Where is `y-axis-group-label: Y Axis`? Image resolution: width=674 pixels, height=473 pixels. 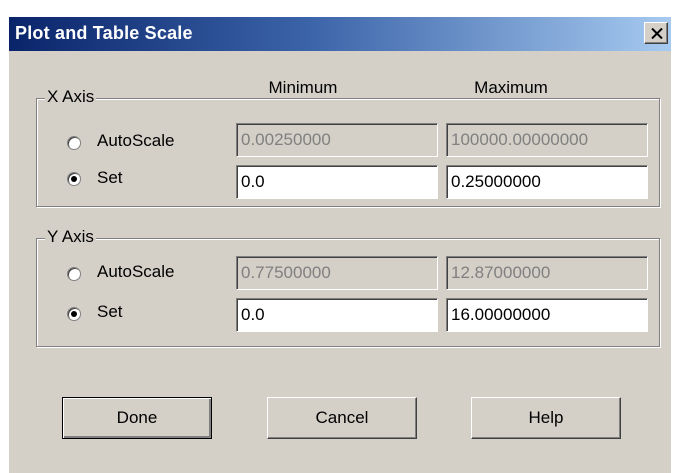 y-axis-group-label: Y Axis is located at coordinates (70, 237).